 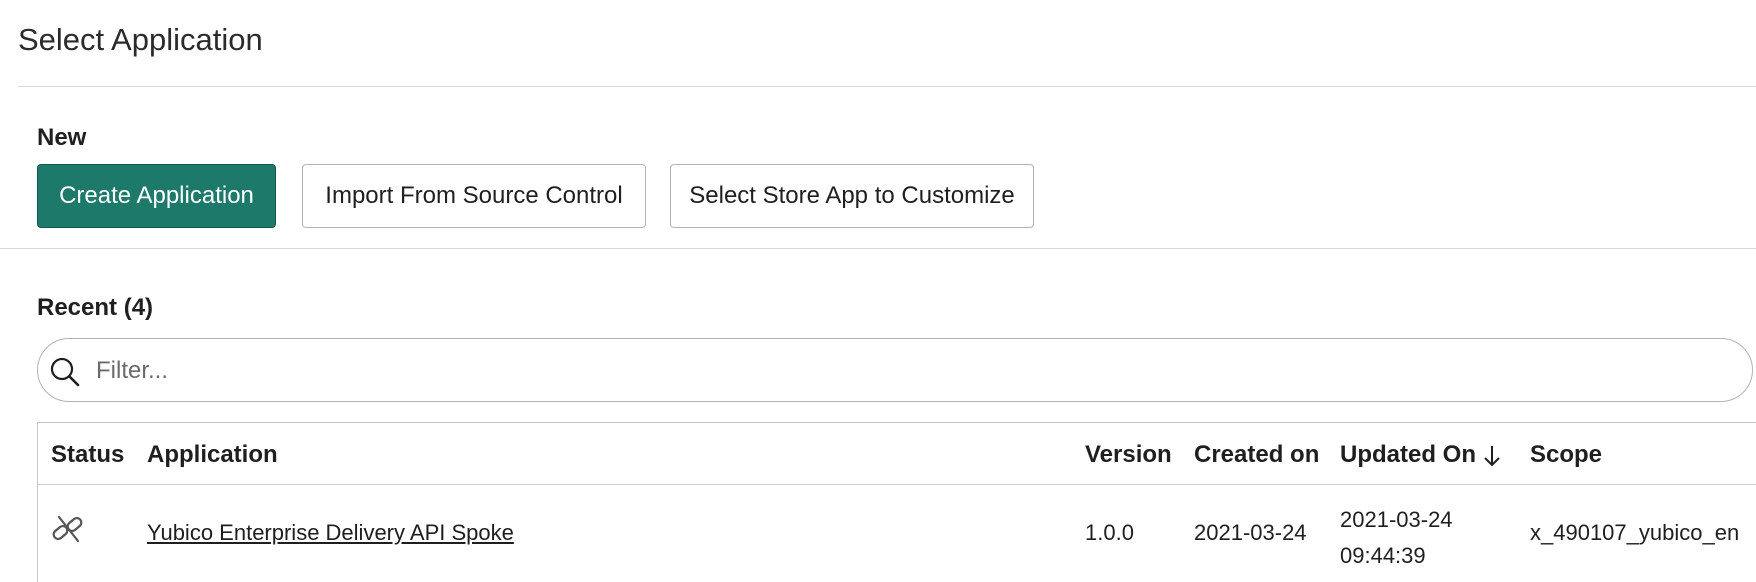 What do you see at coordinates (1566, 455) in the screenshot?
I see `column-header-scope: Scope` at bounding box center [1566, 455].